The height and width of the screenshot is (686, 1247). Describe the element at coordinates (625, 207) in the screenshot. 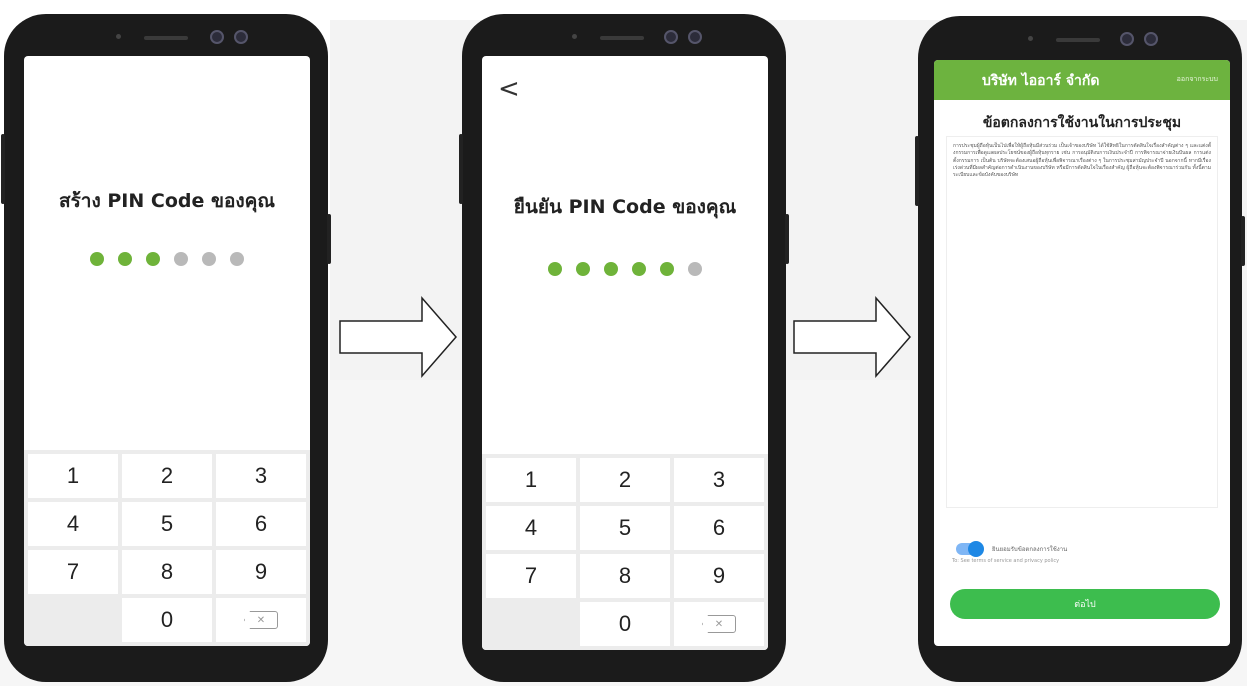

I see `page-title: ยืนยัน PIN Code ของคุณ` at that location.